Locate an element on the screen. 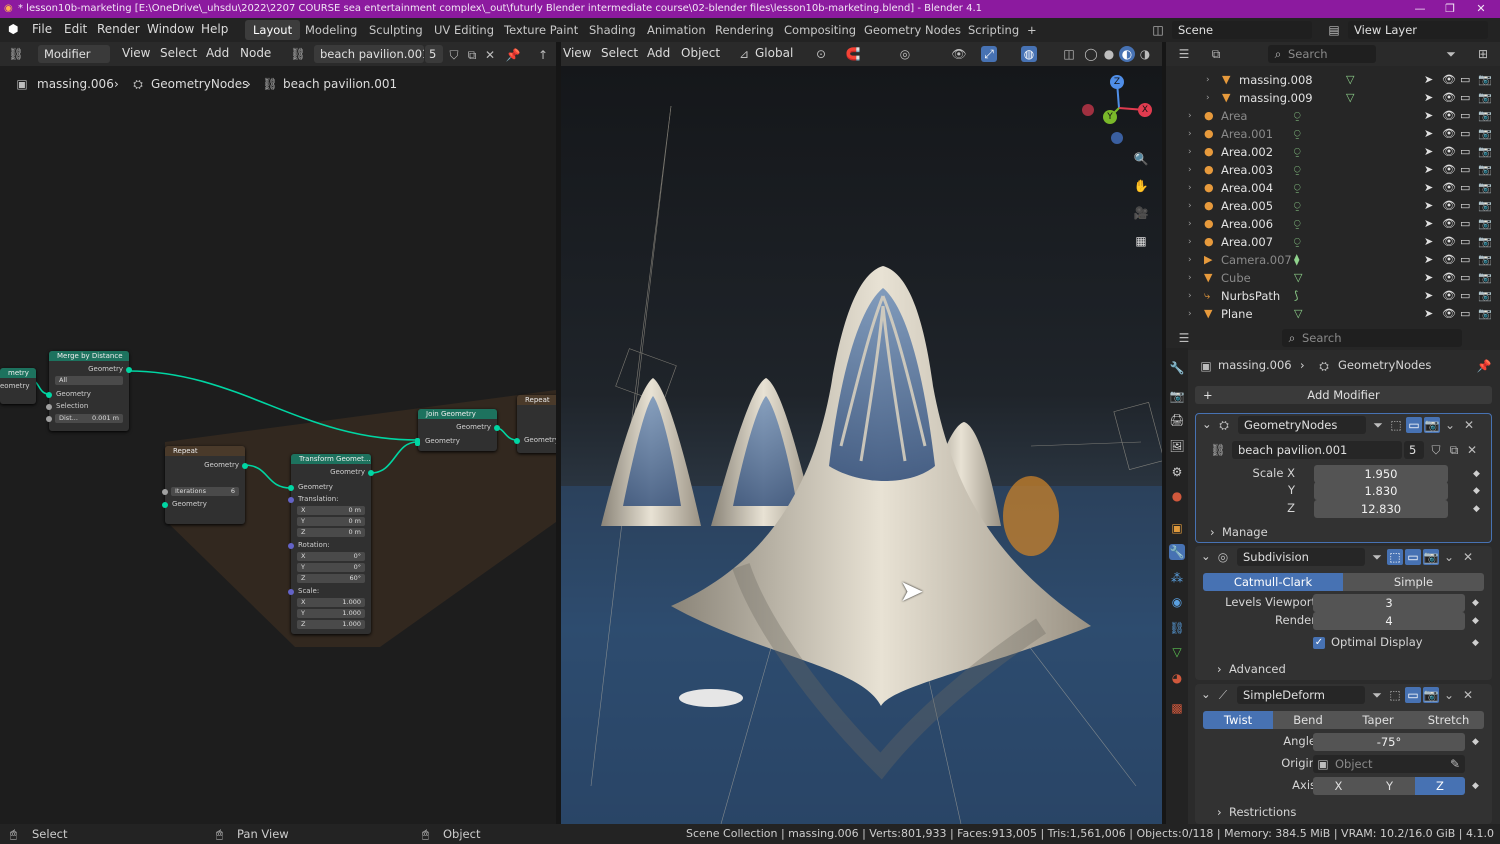 This screenshot has width=1500, height=844. viewport-menu-select: Select is located at coordinates (619, 53).